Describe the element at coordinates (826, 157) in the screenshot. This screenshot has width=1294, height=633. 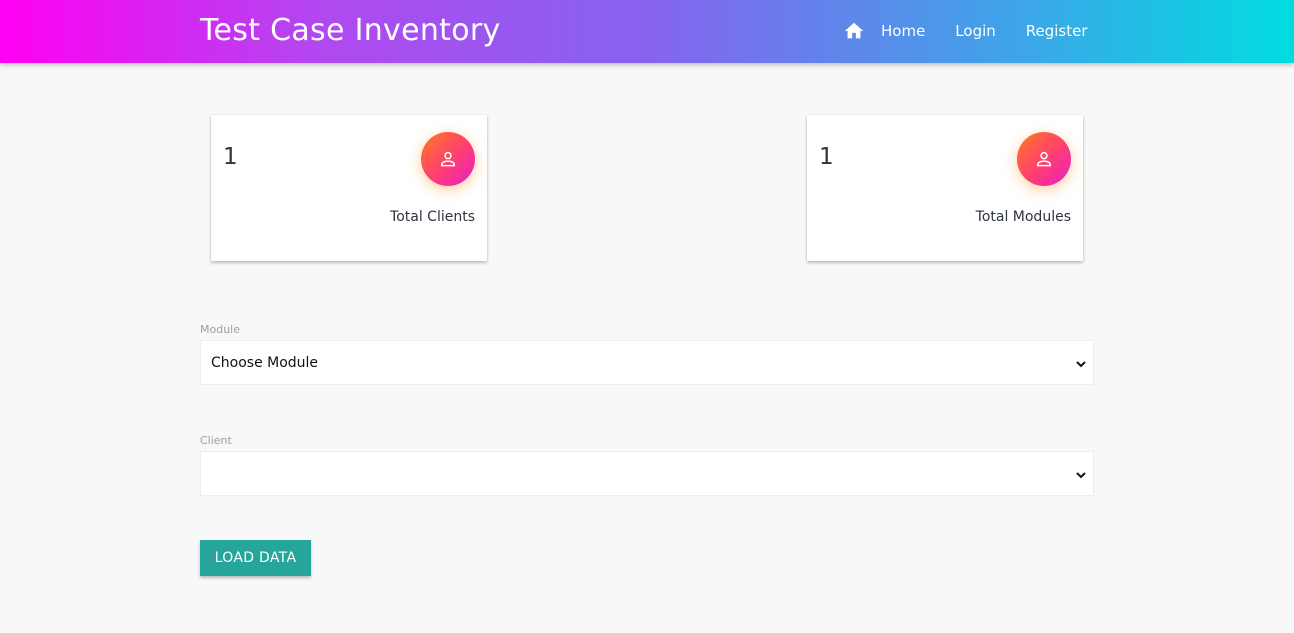
I see `total-modules-count: 1` at that location.